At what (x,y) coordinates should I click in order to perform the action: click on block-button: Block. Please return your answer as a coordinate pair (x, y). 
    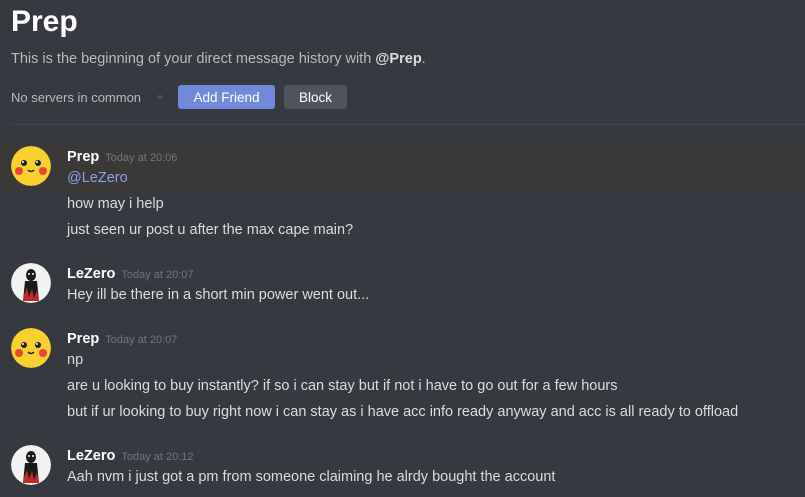
    Looking at the image, I should click on (316, 97).